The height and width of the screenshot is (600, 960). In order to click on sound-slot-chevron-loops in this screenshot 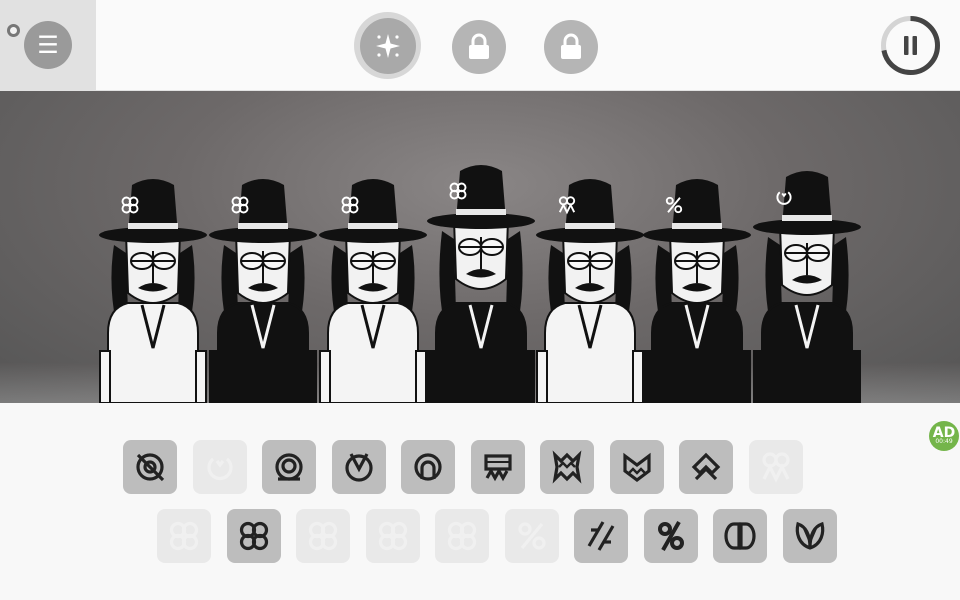, I will do `click(775, 467)`.